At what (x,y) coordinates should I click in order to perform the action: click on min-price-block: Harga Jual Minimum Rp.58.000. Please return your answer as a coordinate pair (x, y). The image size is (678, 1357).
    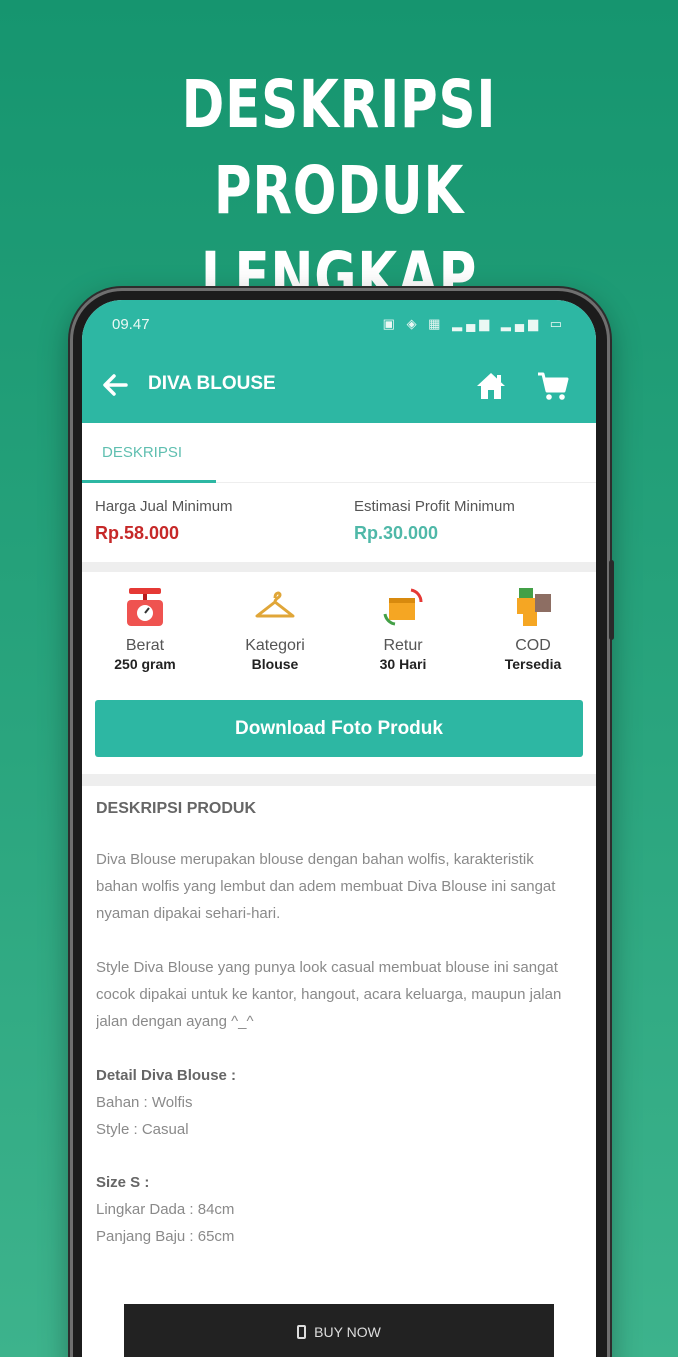
    Looking at the image, I should click on (164, 521).